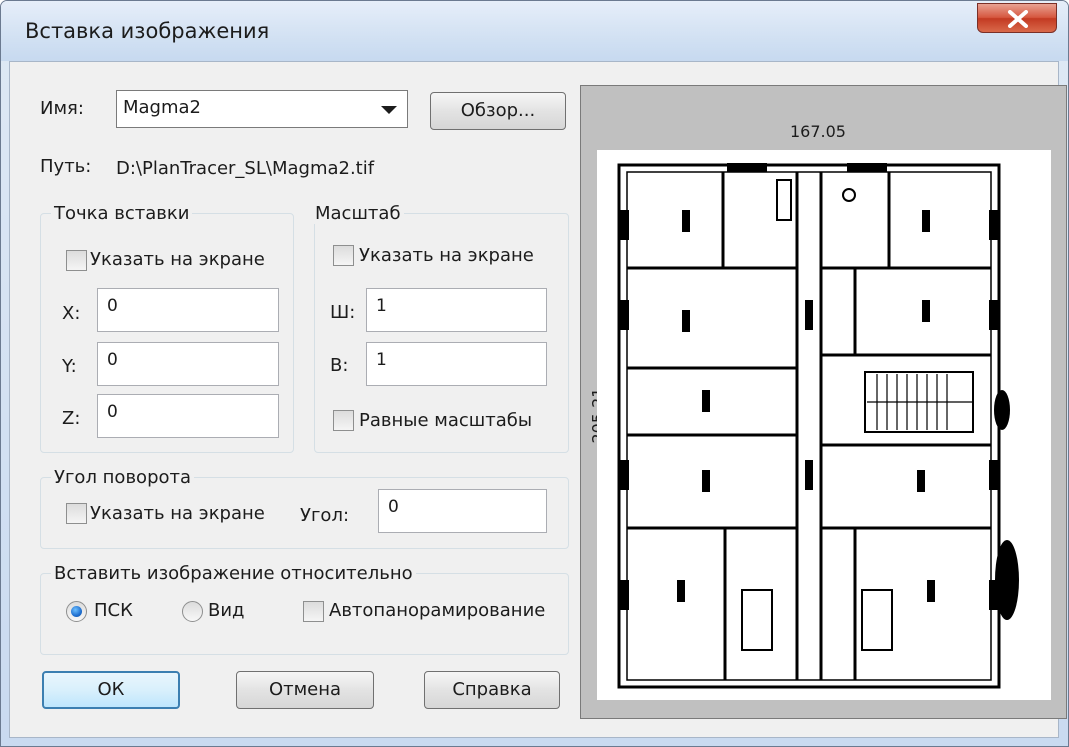 This screenshot has width=1069, height=747. Describe the element at coordinates (192, 611) in the screenshot. I see `radio-view` at that location.